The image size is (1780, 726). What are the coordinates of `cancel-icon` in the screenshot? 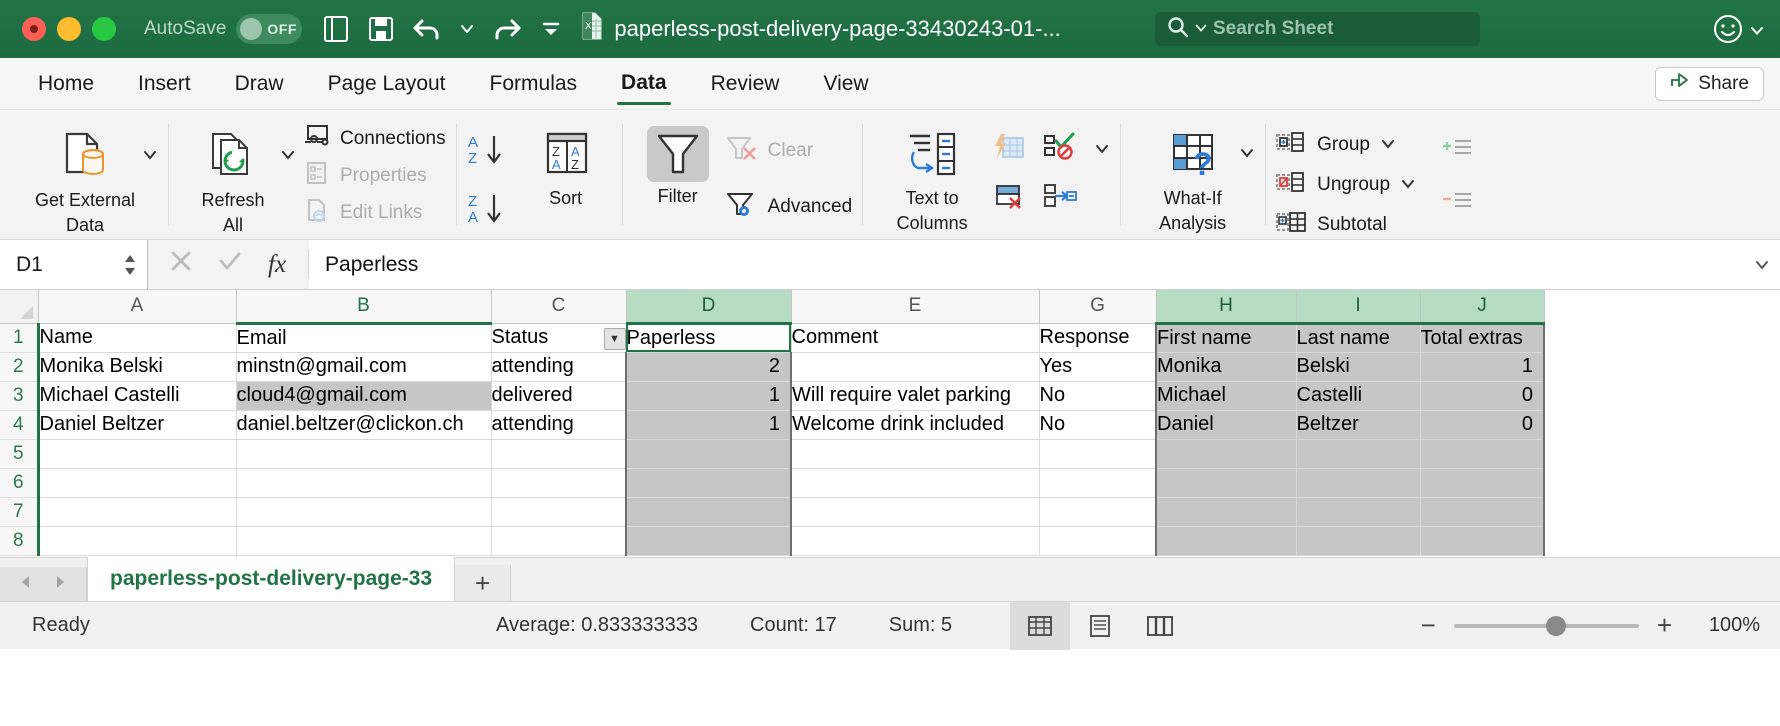 It's located at (181, 264).